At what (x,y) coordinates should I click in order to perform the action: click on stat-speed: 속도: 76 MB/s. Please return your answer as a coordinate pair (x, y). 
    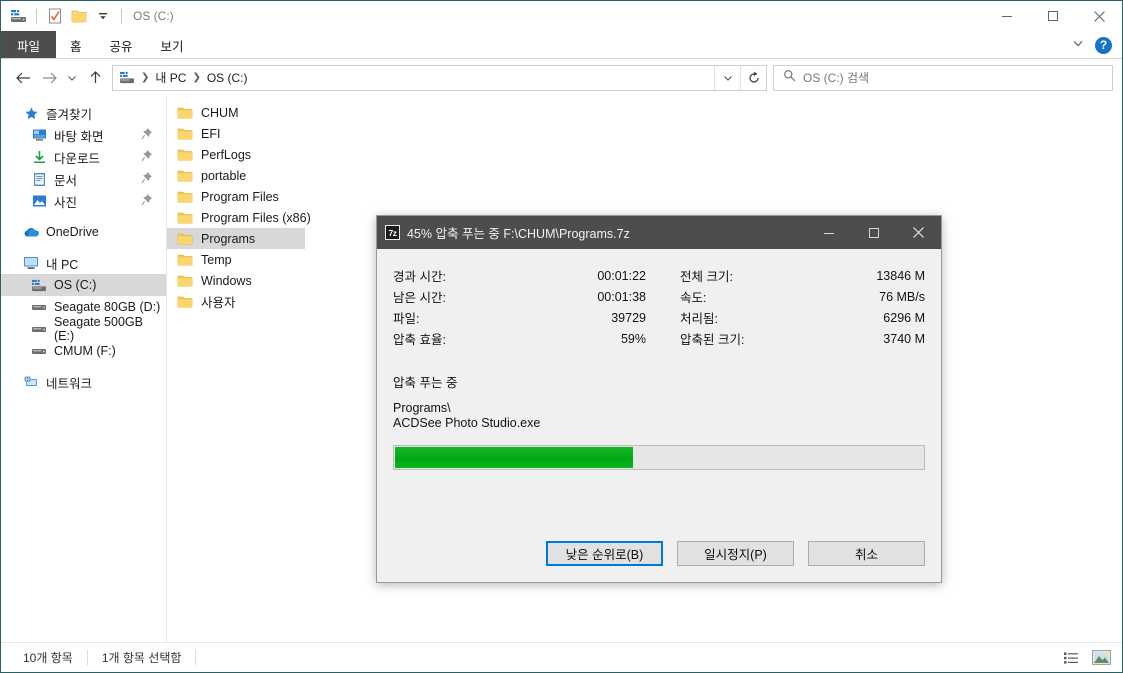
    Looking at the image, I should click on (792, 296).